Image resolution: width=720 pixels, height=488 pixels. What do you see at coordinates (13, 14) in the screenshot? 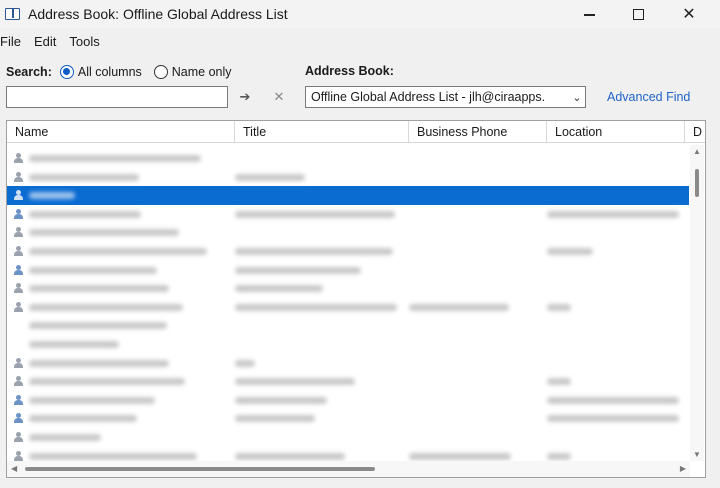
I see `address-book-icon` at bounding box center [13, 14].